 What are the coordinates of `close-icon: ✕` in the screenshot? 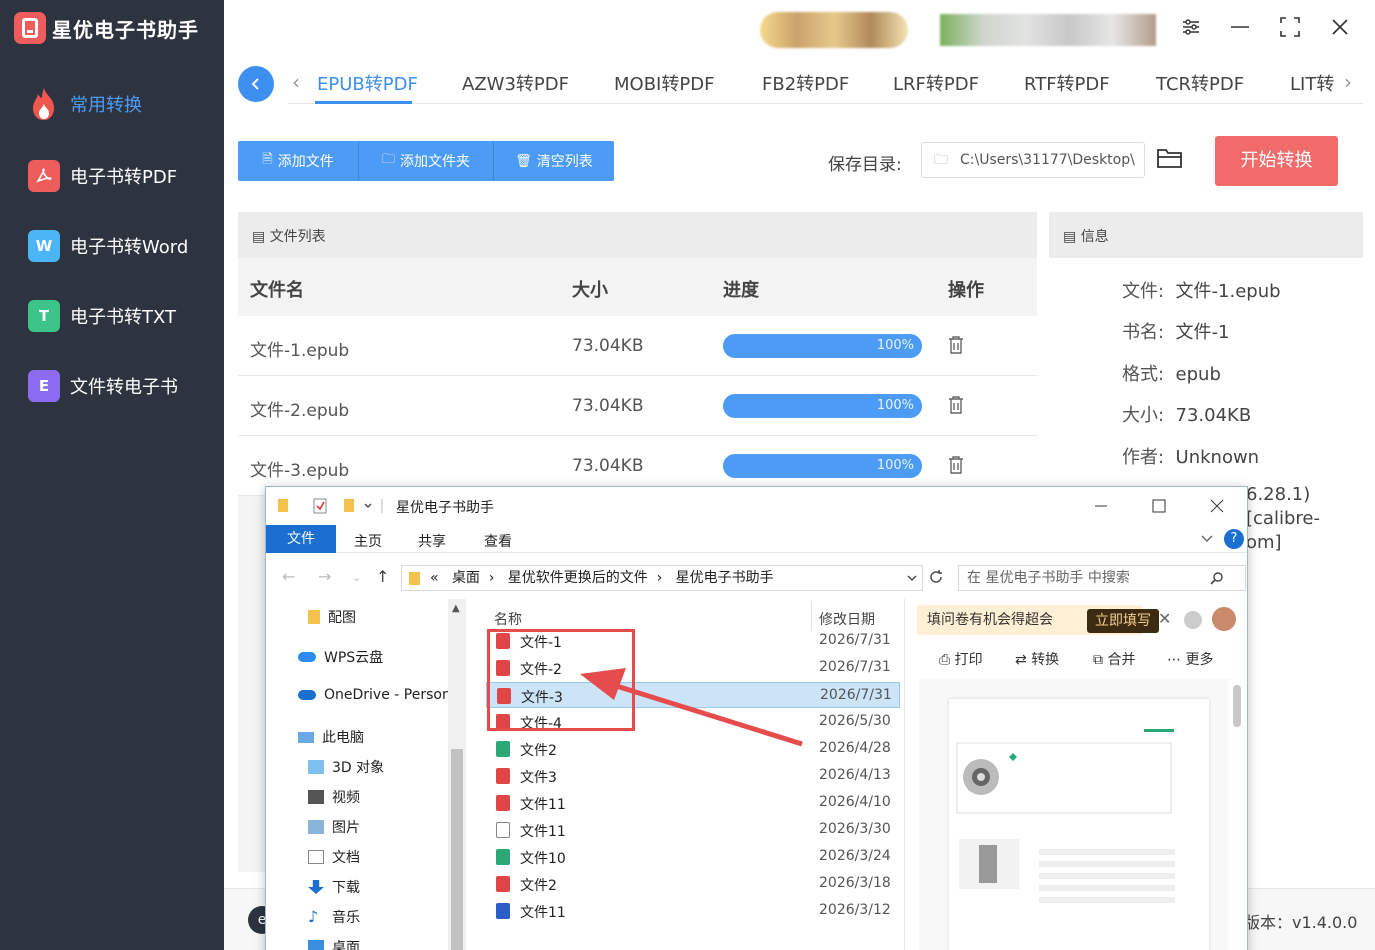 It's located at (1164, 618).